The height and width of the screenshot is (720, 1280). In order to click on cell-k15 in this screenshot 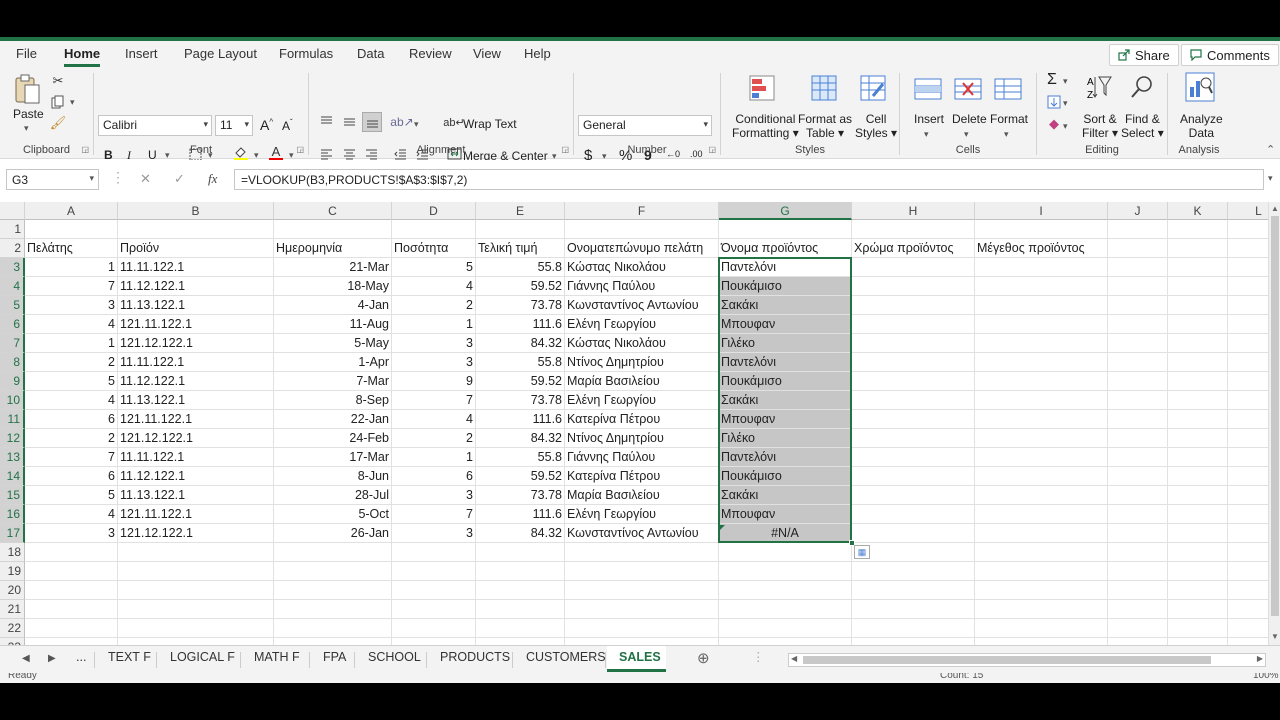, I will do `click(1198, 495)`.